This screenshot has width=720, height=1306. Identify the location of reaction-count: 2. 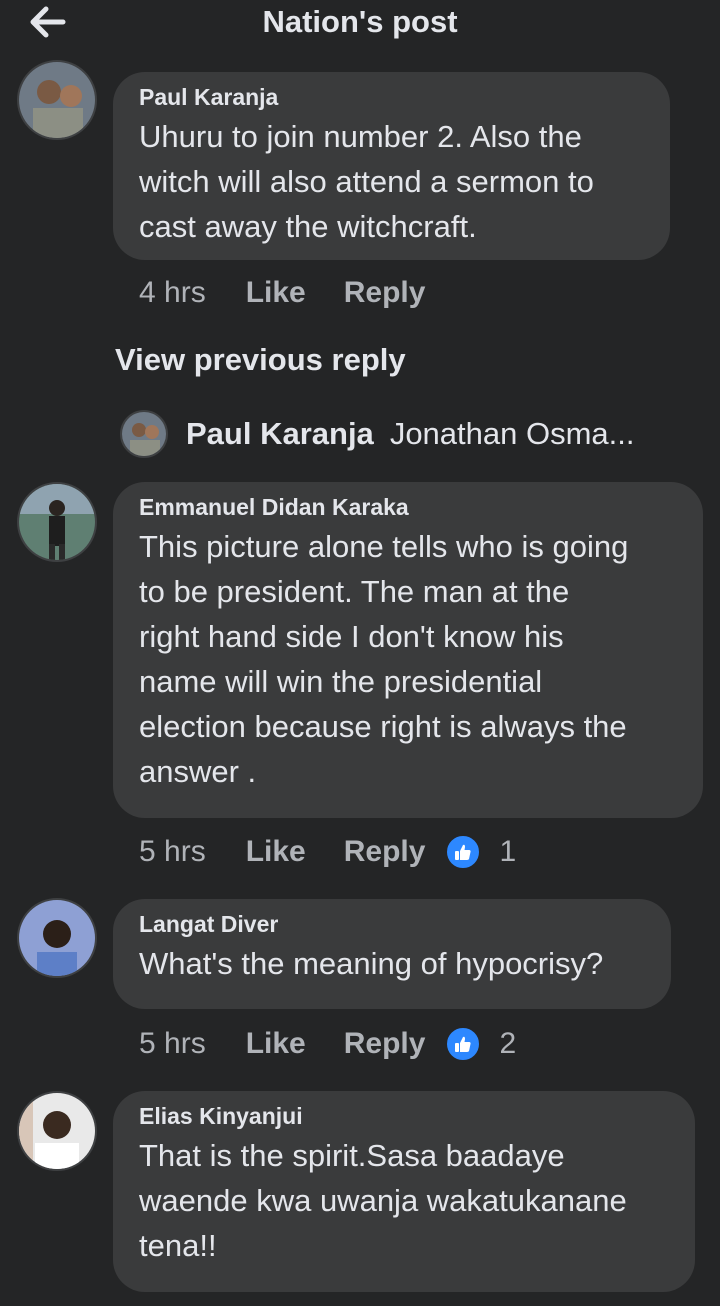
(508, 1043).